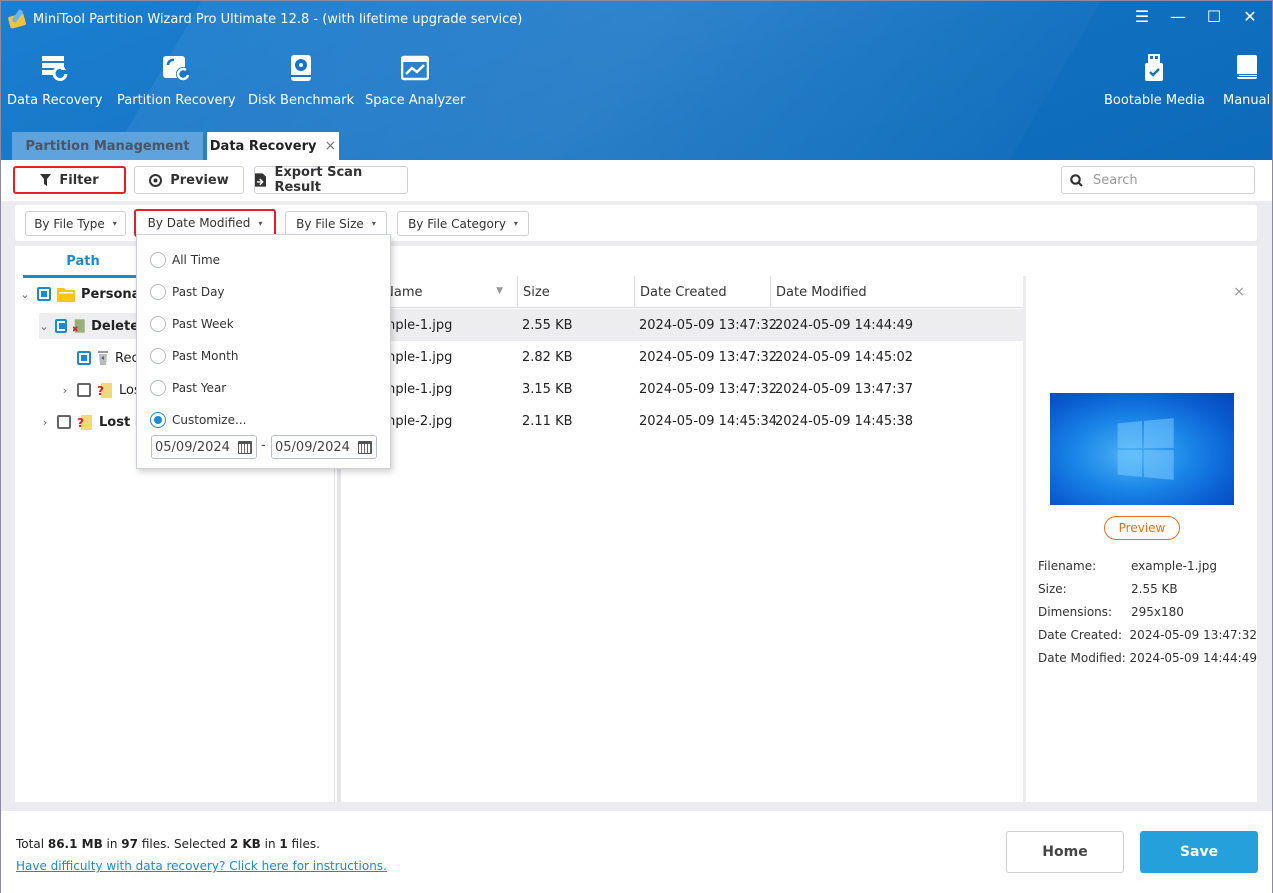  What do you see at coordinates (1142, 16) in the screenshot?
I see `menu-icon: ☰` at bounding box center [1142, 16].